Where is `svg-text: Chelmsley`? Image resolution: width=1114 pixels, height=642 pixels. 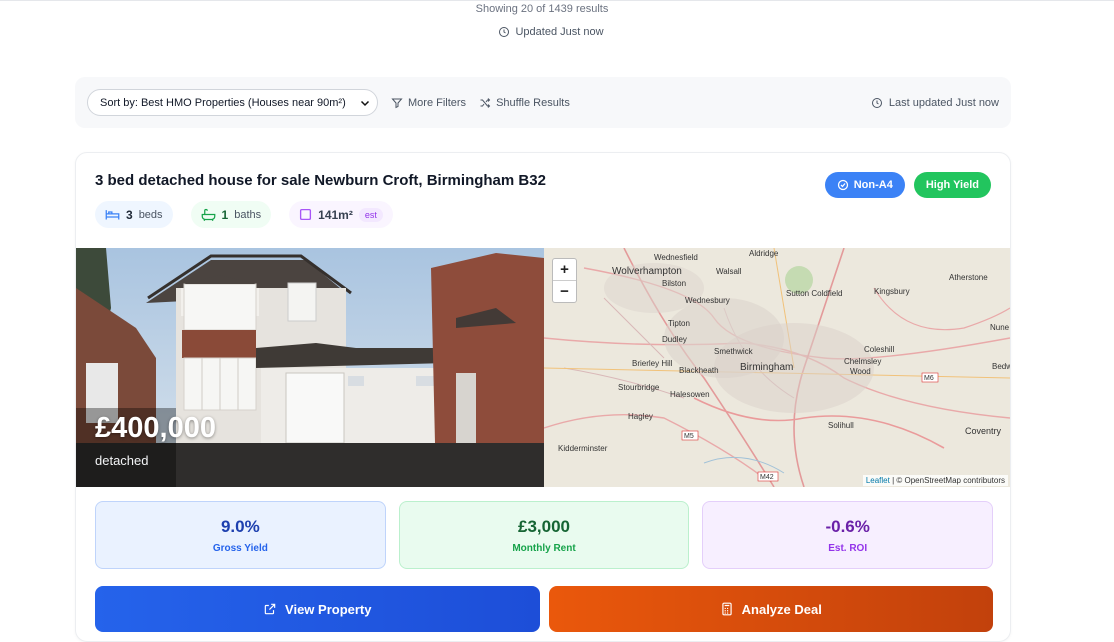
svg-text: Chelmsley is located at coordinates (862, 361).